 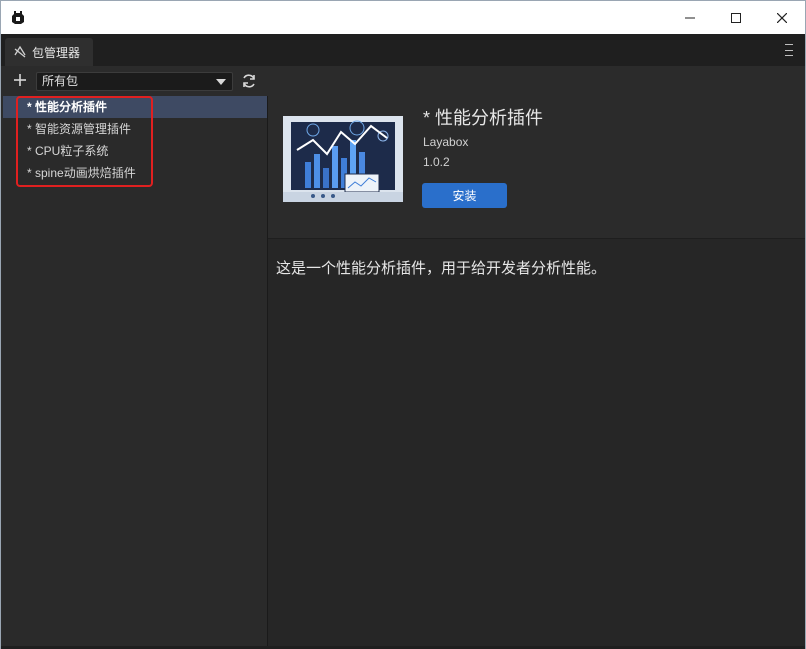 I want to click on package-title: * 性能分析插件, so click(x=483, y=118).